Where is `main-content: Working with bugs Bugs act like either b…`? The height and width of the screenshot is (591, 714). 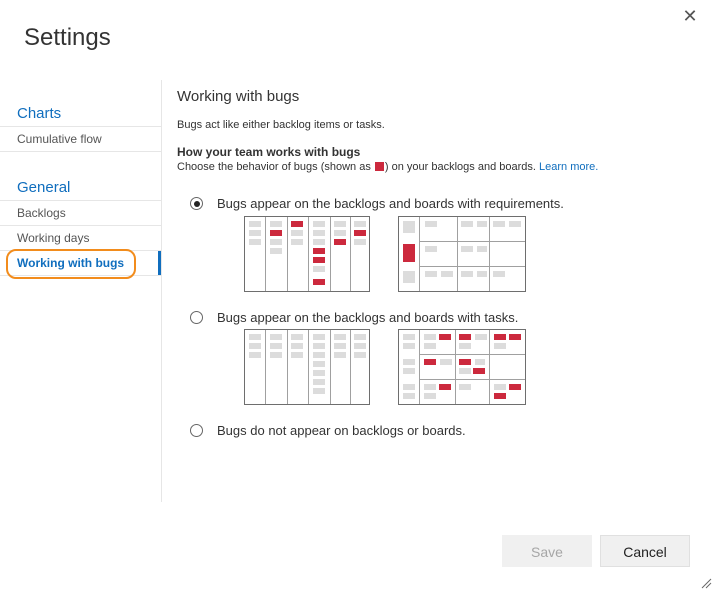
main-content: Working with bugs Bugs act like either b… is located at coordinates (437, 130).